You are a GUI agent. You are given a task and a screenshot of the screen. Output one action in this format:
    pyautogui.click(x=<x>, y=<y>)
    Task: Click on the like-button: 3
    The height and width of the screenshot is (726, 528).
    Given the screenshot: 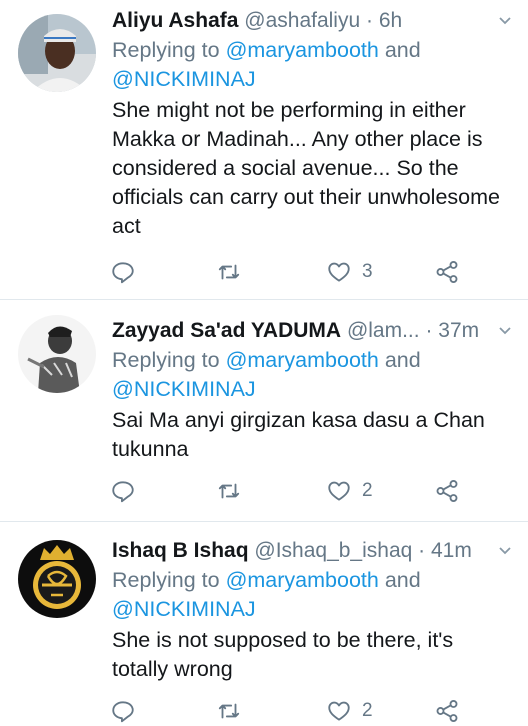 What is the action you would take?
    pyautogui.click(x=349, y=272)
    